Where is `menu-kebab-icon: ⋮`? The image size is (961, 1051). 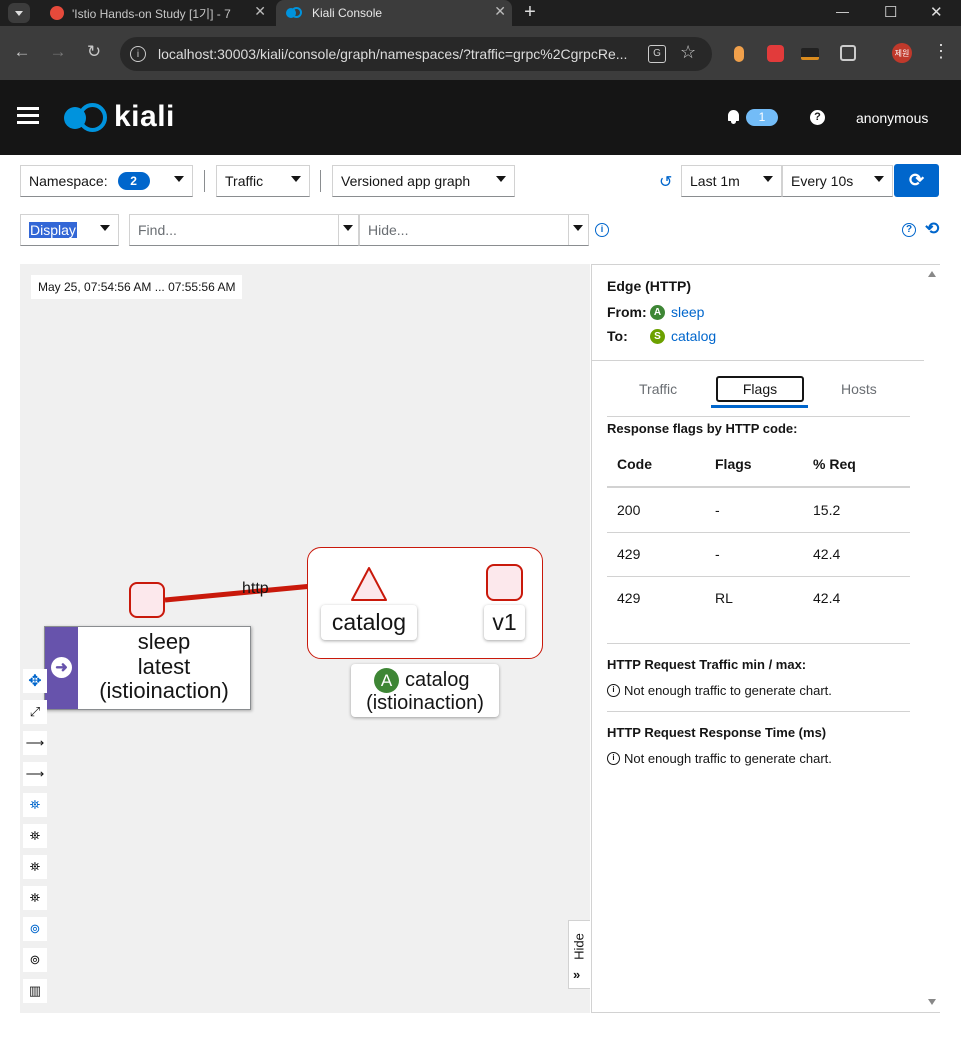
menu-kebab-icon: ⋮ is located at coordinates (941, 51).